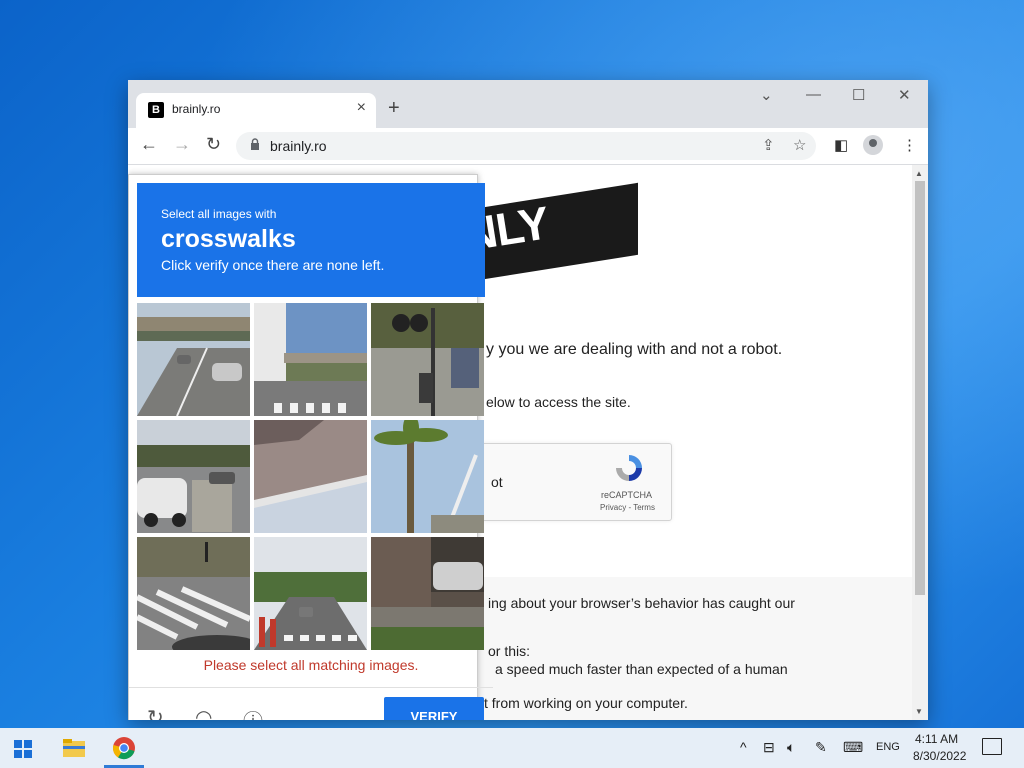  I want to click on tab-title: brainly.ro, so click(196, 109).